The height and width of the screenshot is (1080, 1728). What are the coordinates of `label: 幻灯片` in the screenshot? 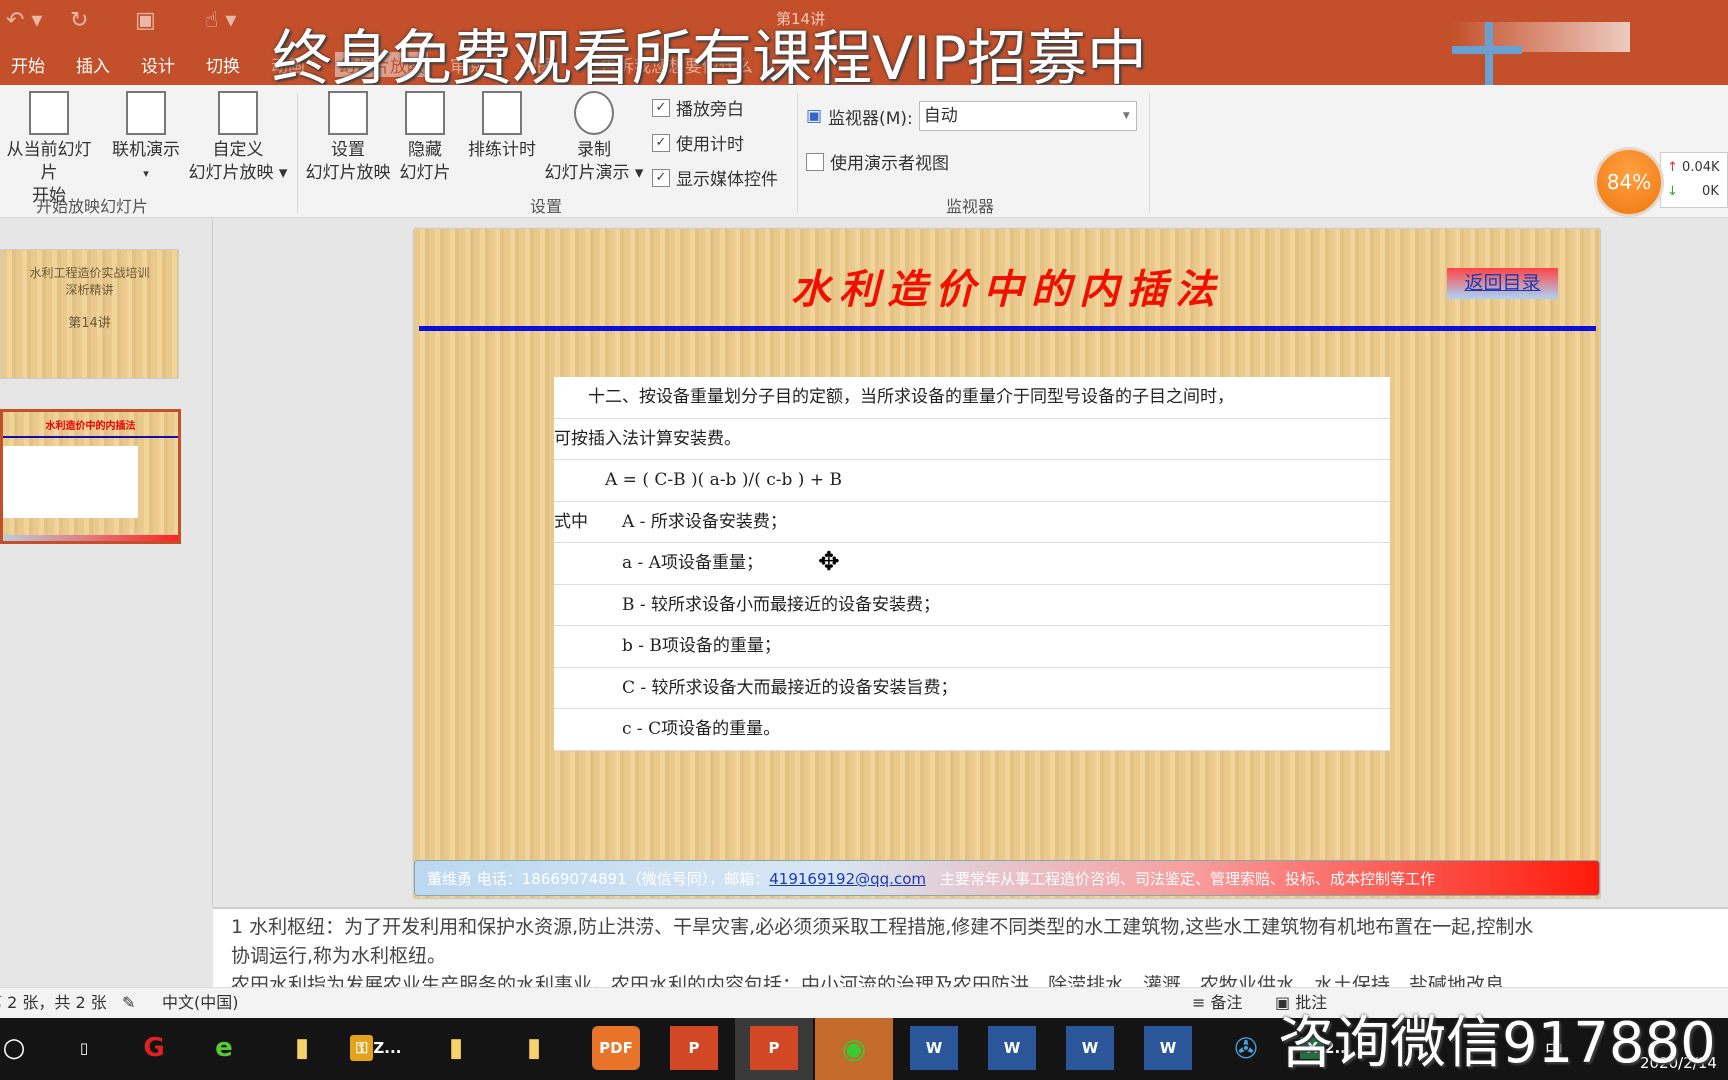 It's located at (425, 173).